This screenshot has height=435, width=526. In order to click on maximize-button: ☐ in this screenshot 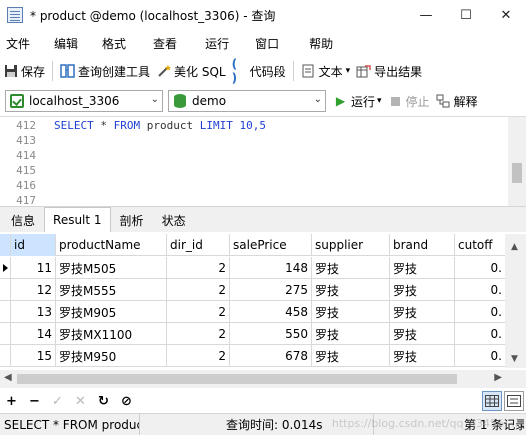, I will do `click(466, 15)`.